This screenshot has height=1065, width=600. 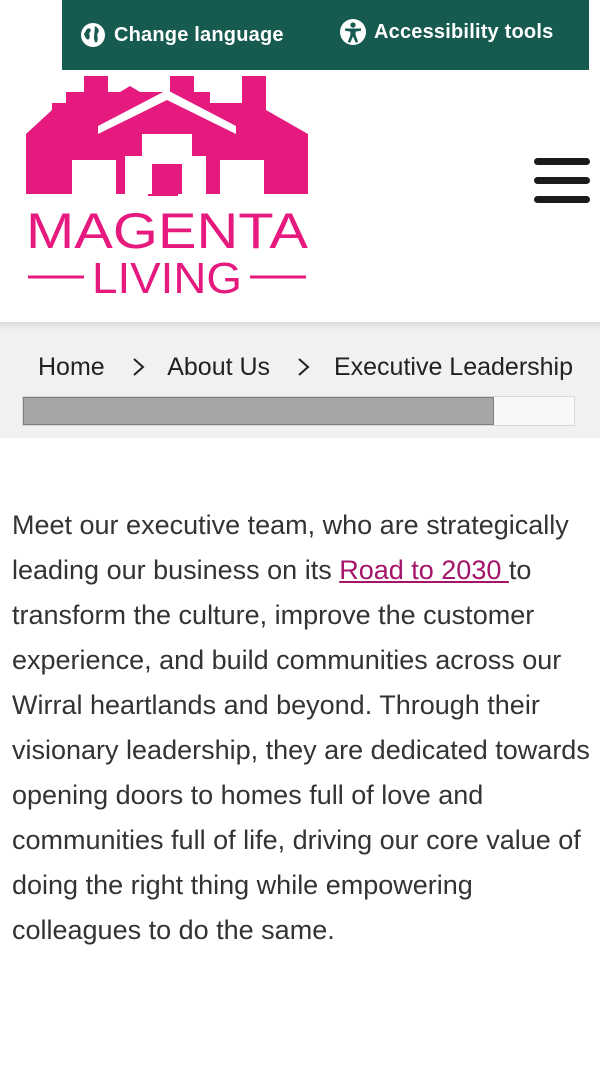 What do you see at coordinates (300, 326) in the screenshot?
I see `header-divider` at bounding box center [300, 326].